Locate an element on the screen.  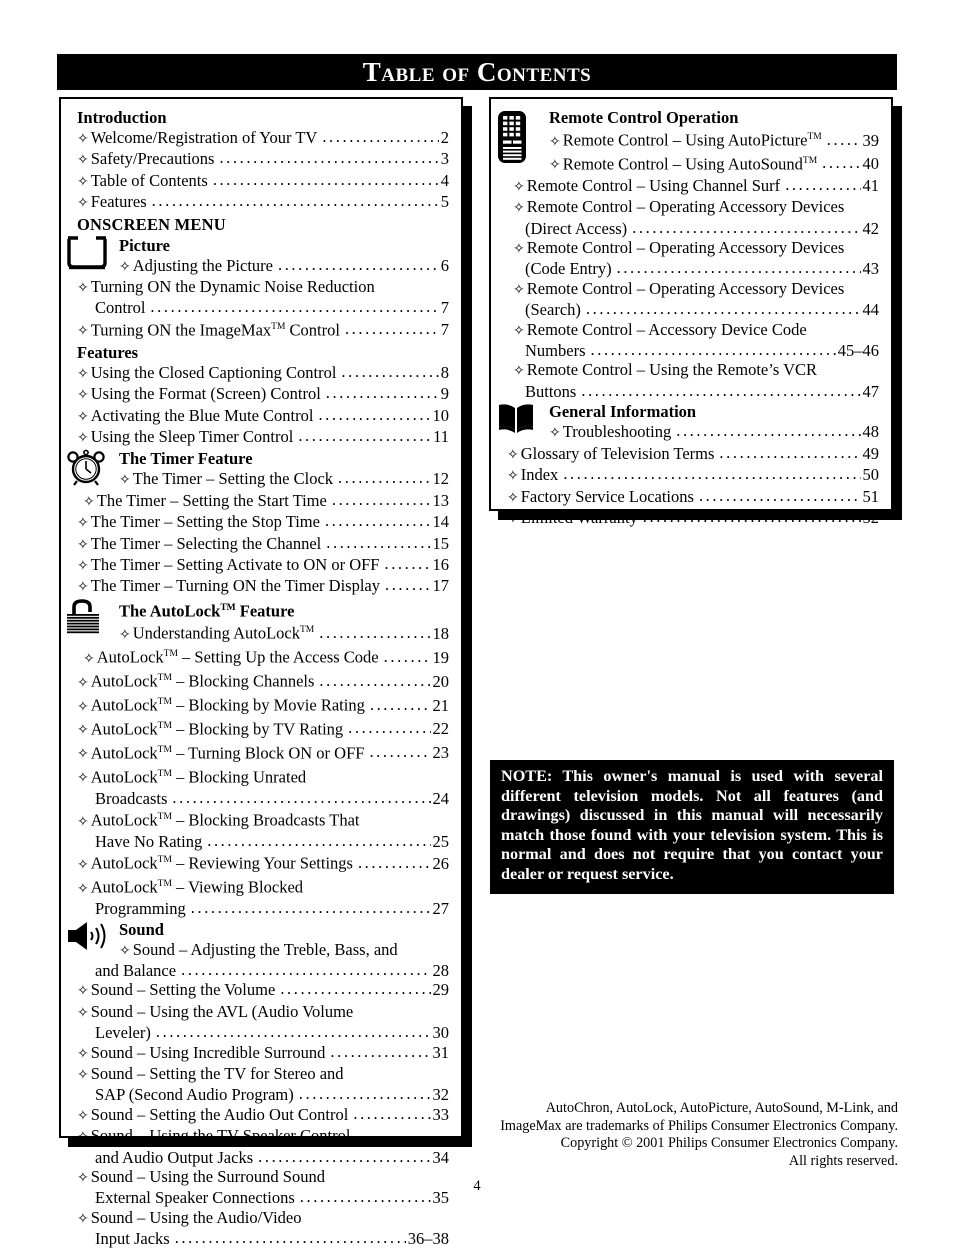
toc-entry: ✧Glossary of Television Terms 49 is located at coordinates (693, 454).